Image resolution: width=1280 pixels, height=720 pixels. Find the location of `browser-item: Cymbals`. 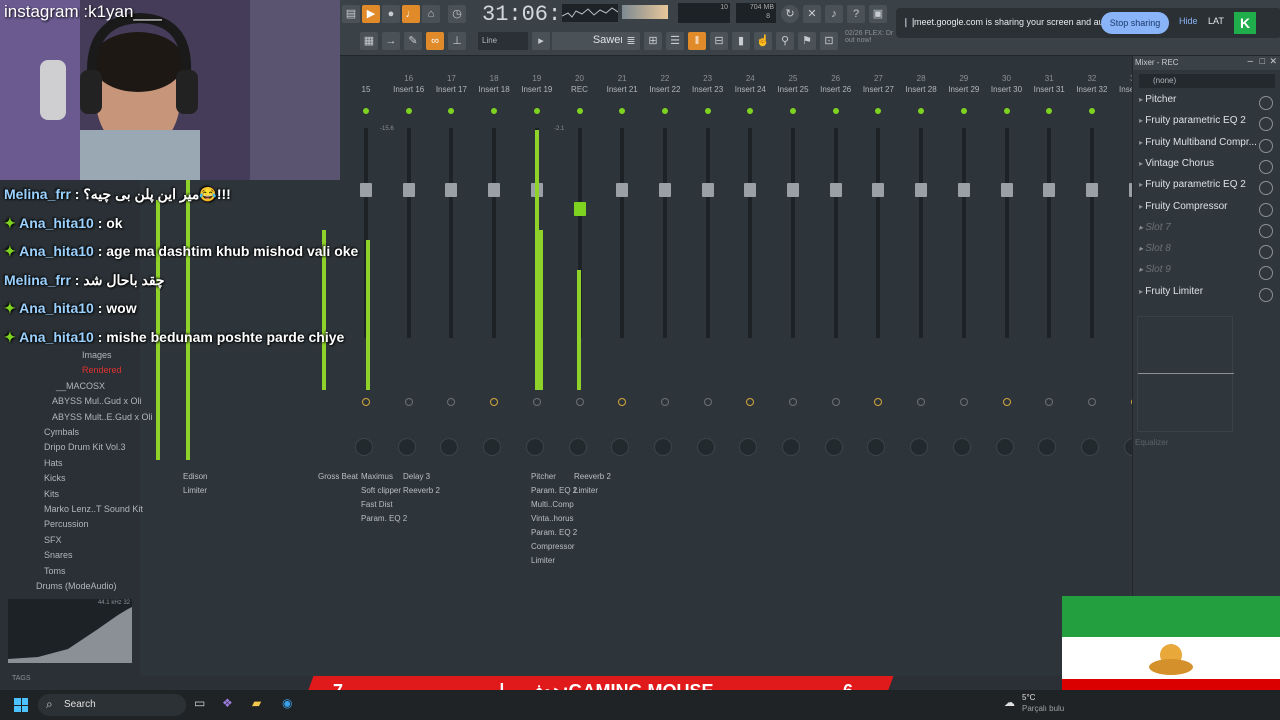

browser-item: Cymbals is located at coordinates (61, 432).